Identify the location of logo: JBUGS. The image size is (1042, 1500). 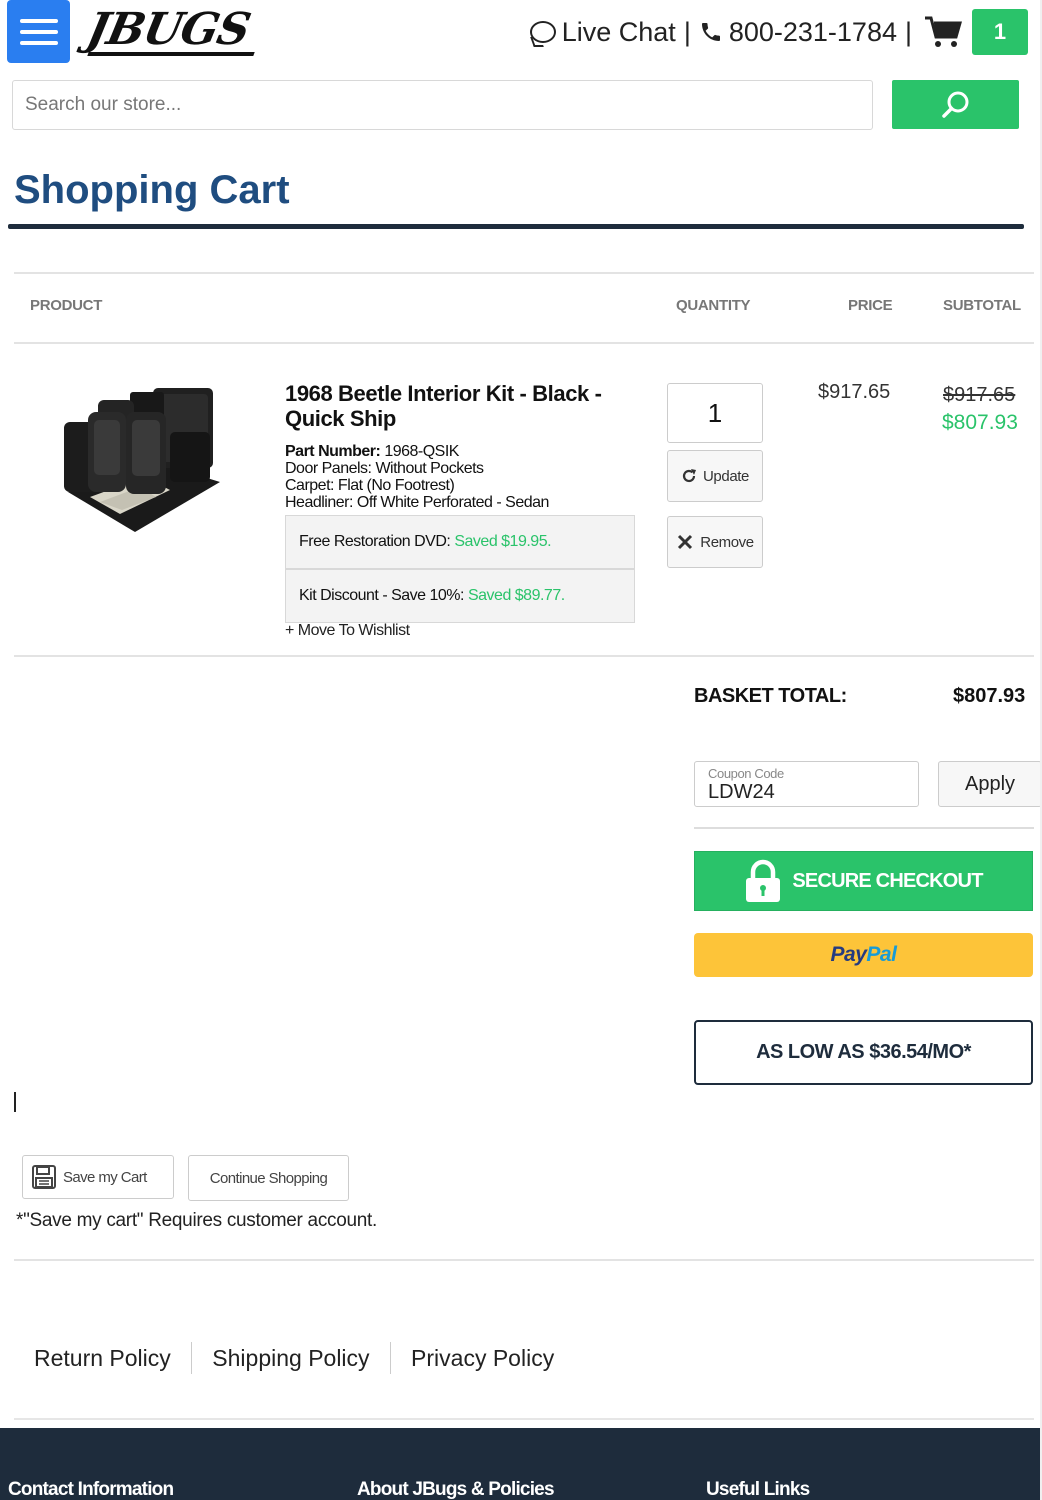
(170, 30).